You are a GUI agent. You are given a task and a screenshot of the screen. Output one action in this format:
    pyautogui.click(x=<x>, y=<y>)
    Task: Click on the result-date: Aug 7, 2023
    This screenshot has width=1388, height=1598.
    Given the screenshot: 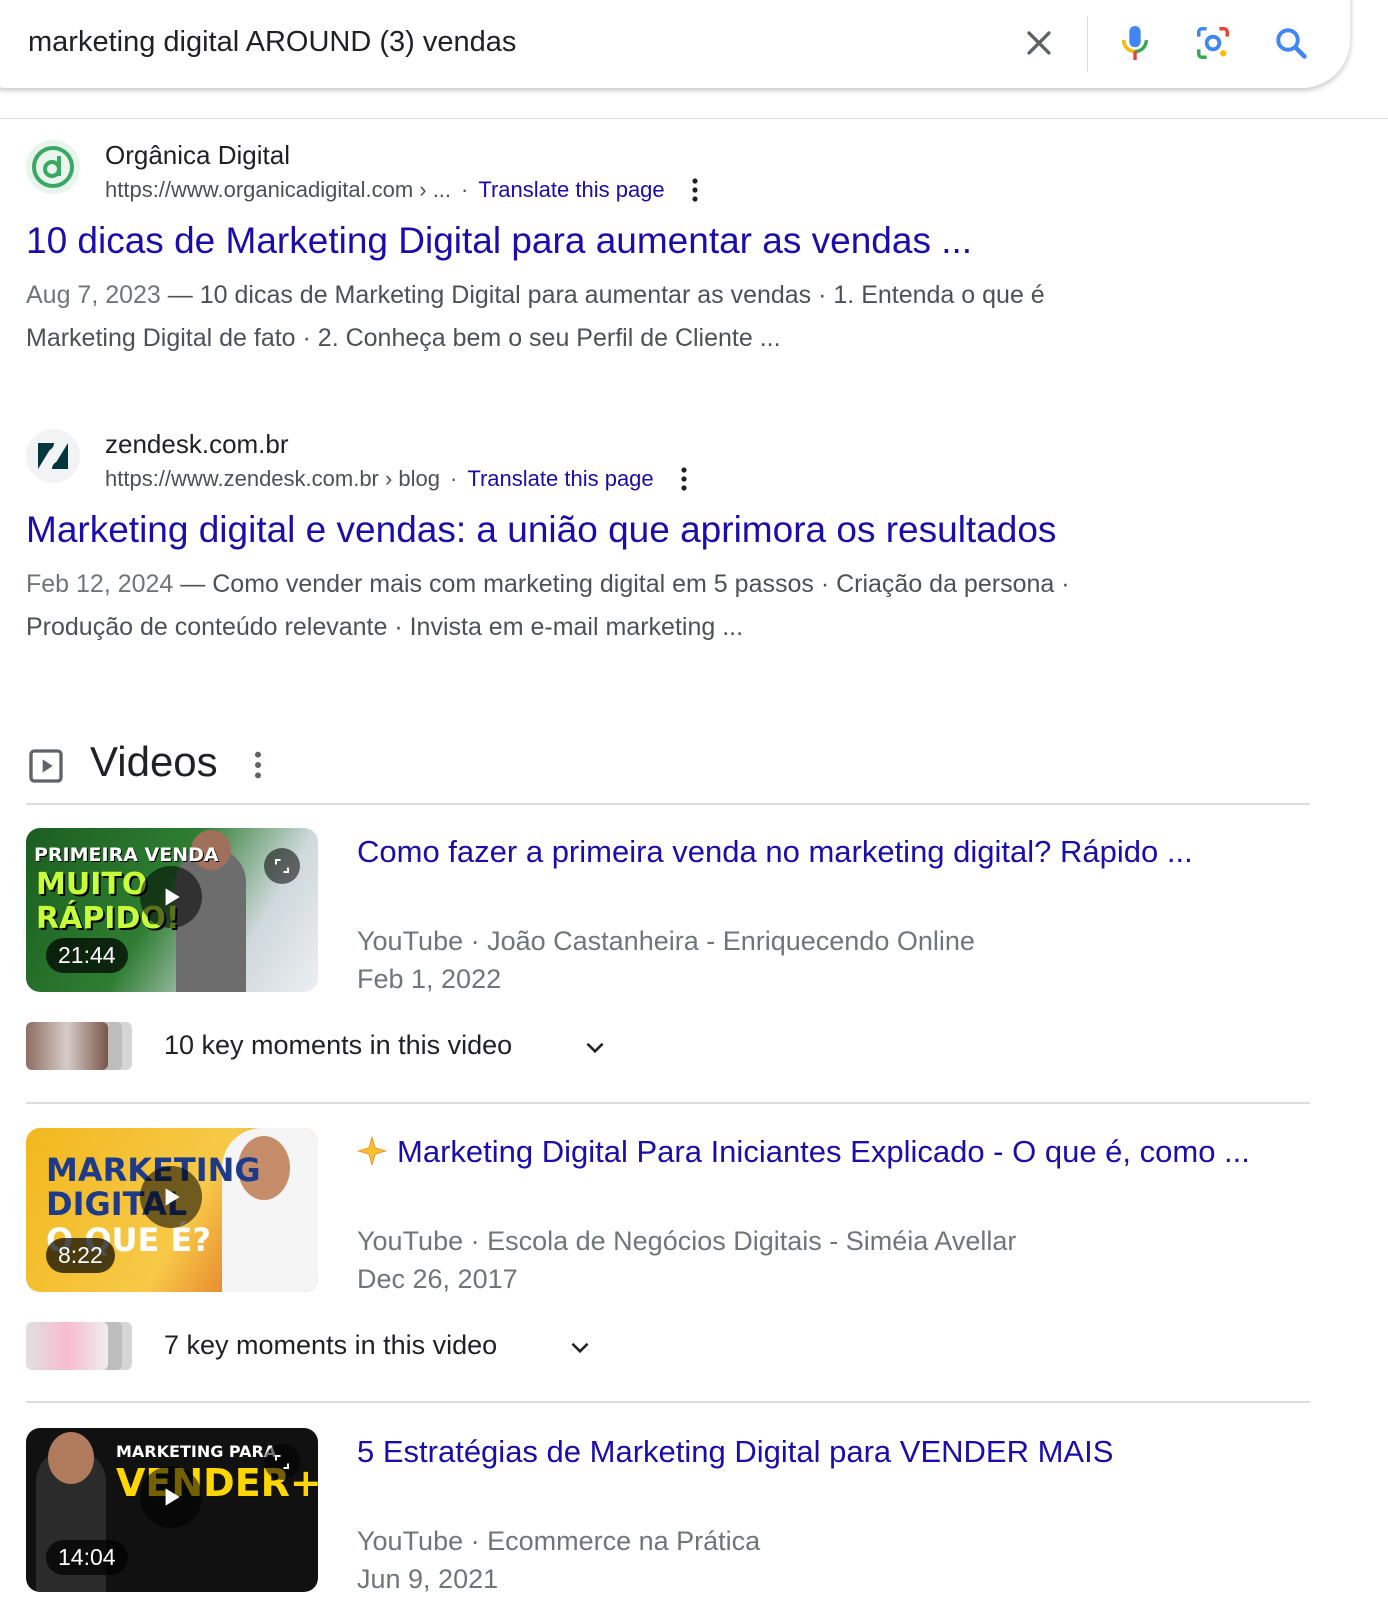 What is the action you would take?
    pyautogui.click(x=93, y=295)
    